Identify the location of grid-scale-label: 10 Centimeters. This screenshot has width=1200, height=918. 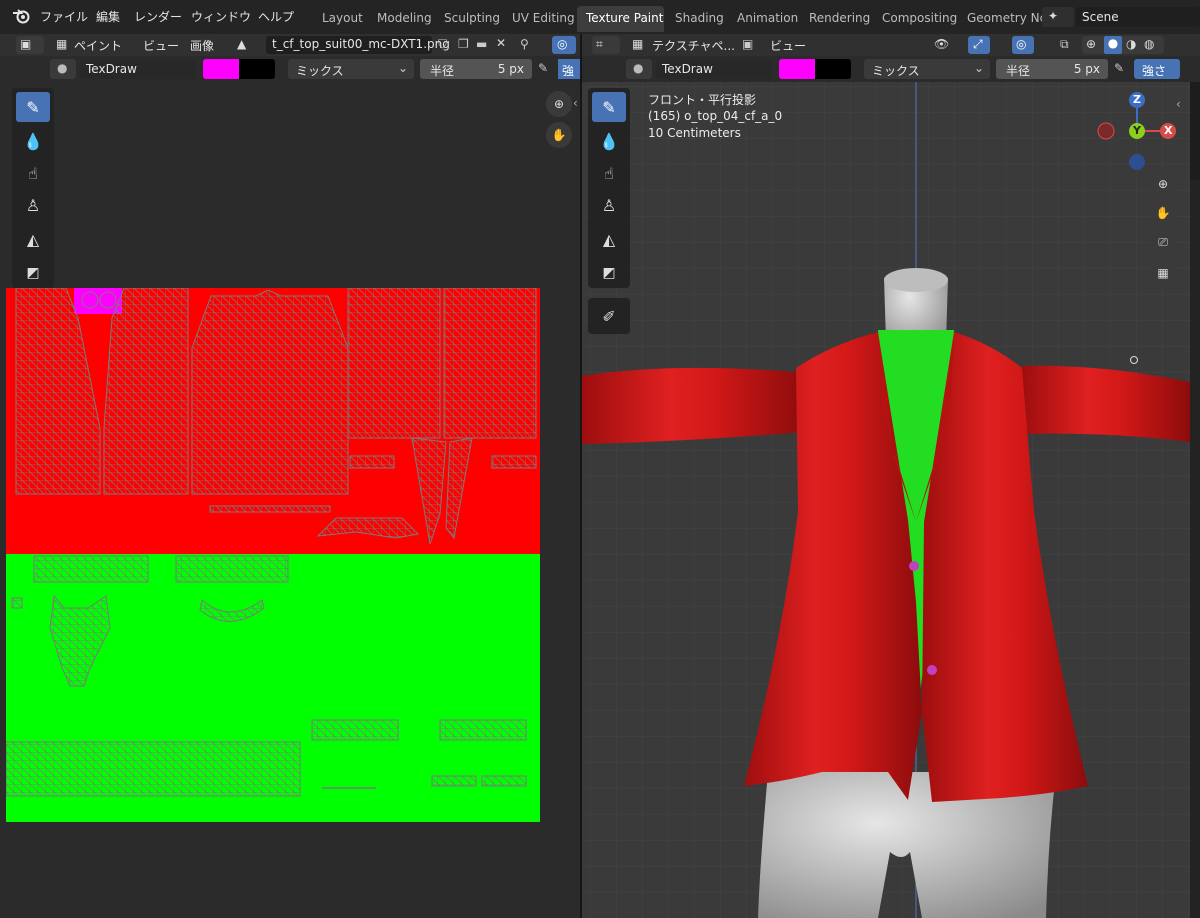
(694, 133).